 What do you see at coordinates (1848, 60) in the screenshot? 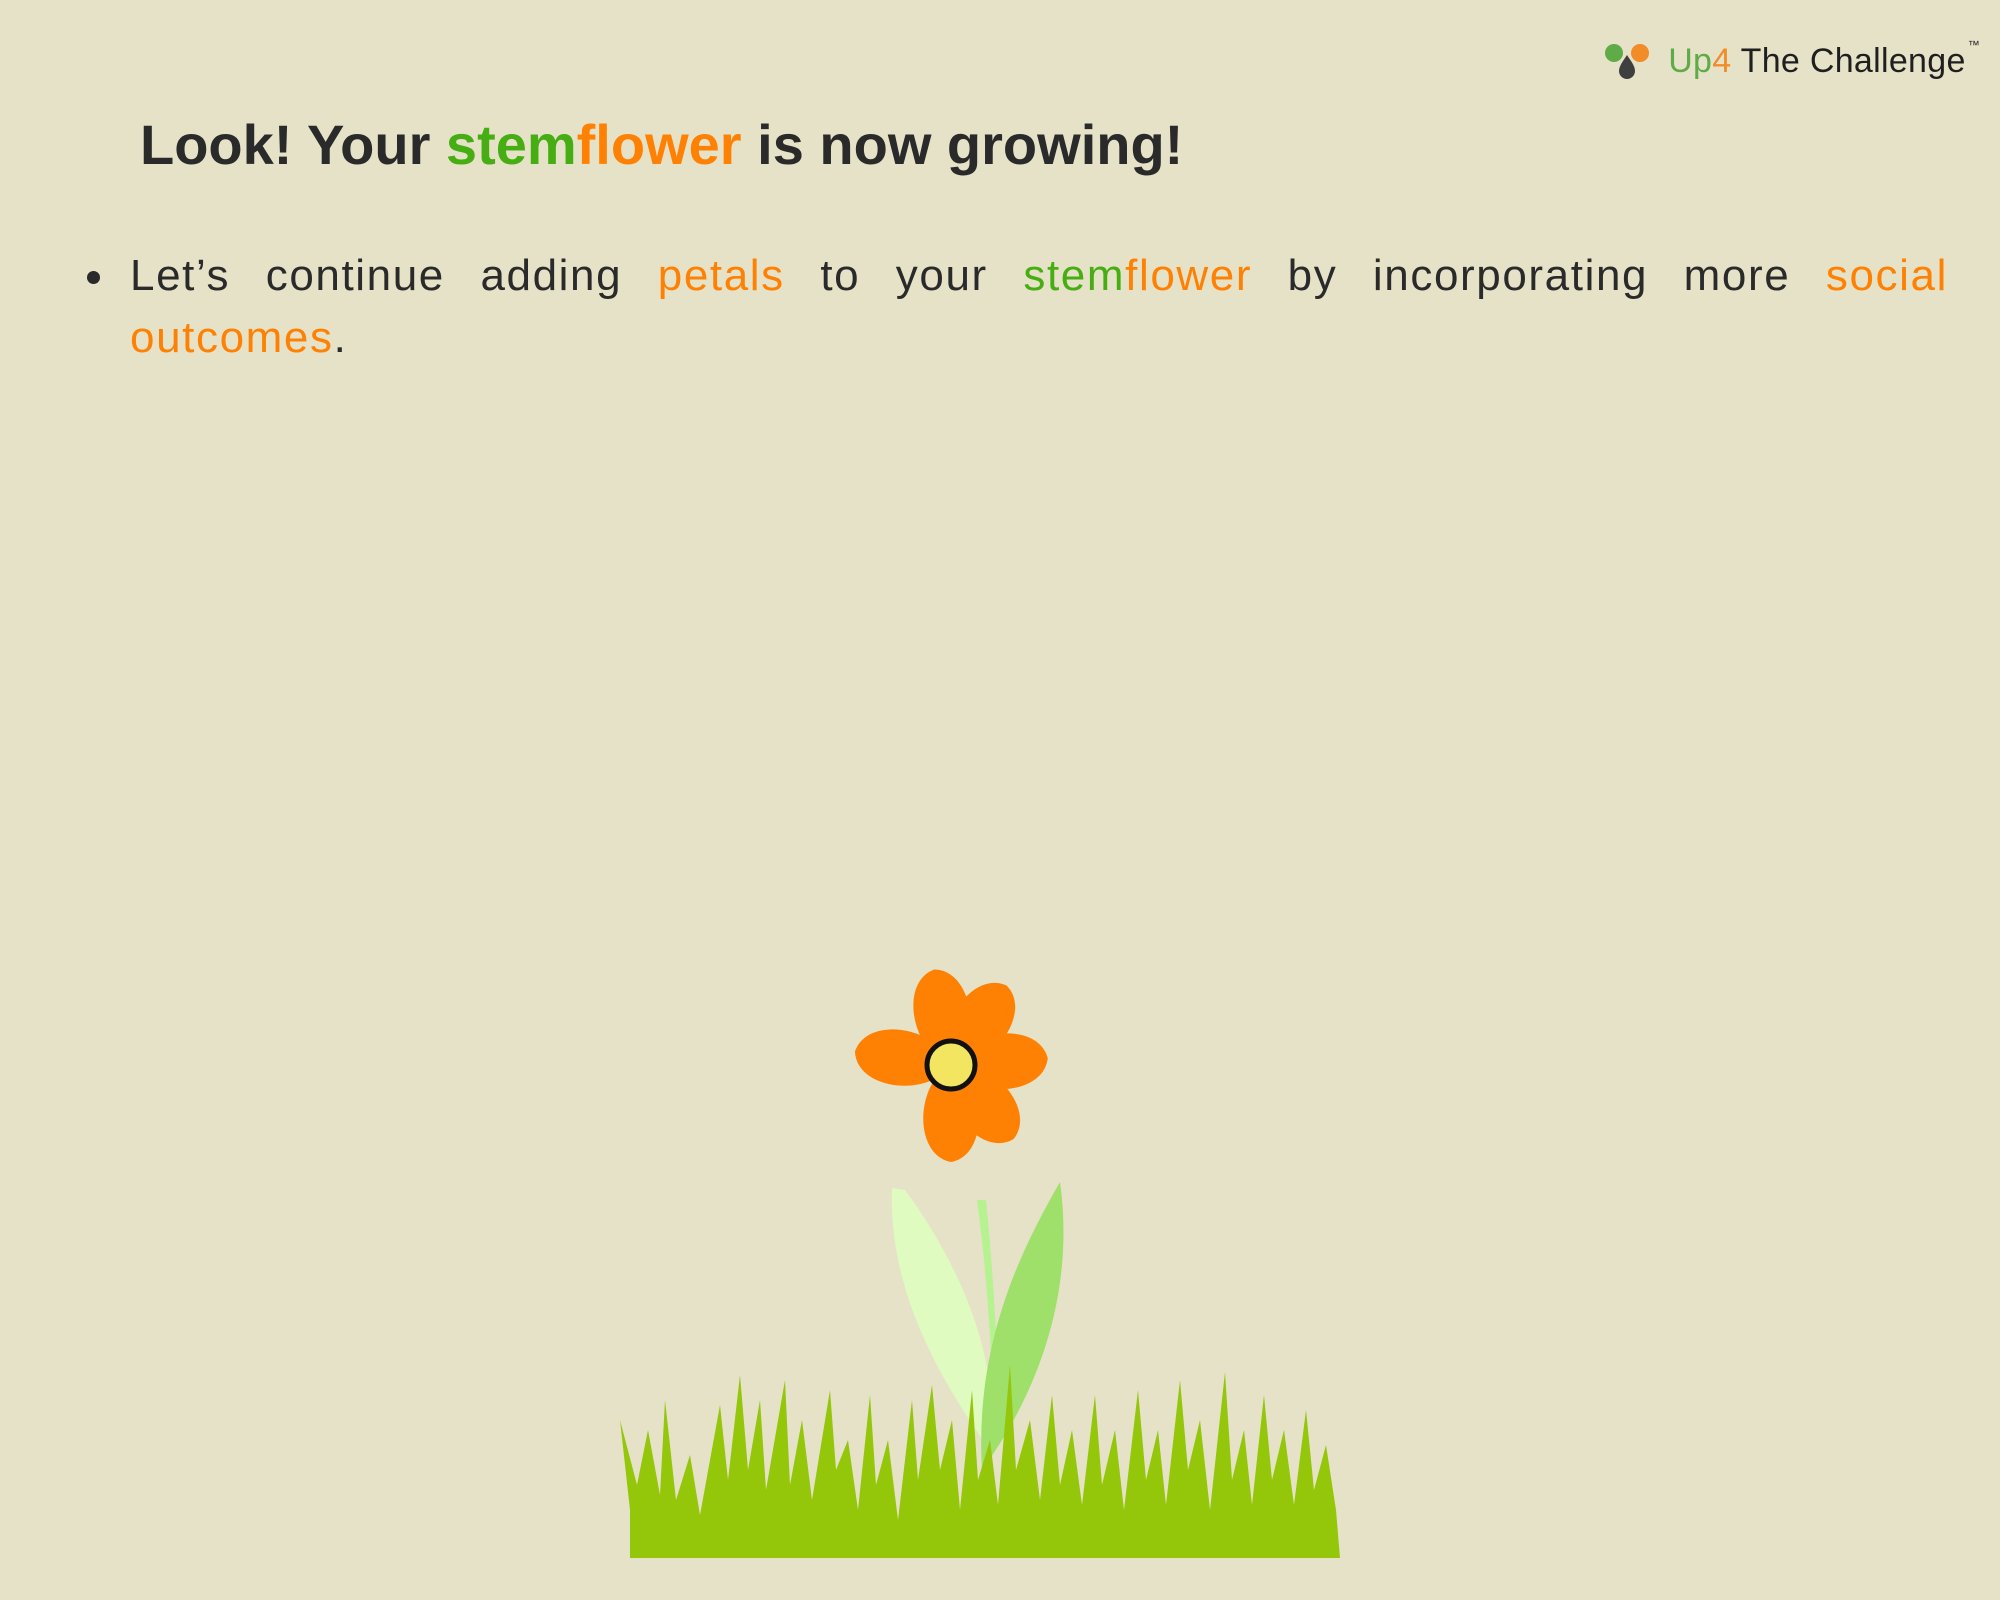
I see `brand-name-rest: The Challenge` at bounding box center [1848, 60].